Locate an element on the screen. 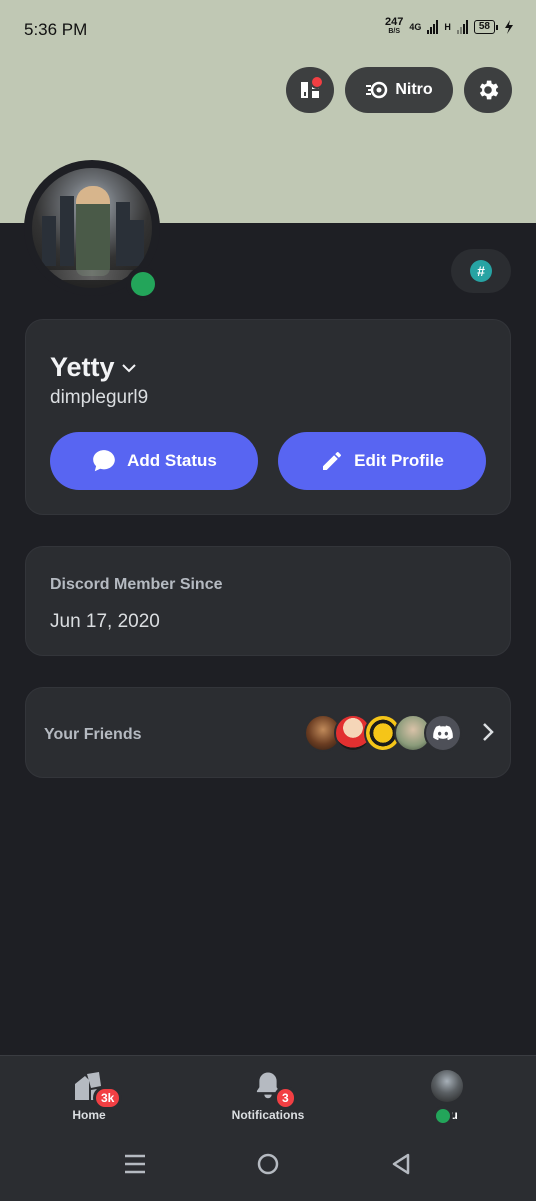  username: dimplegurl9 is located at coordinates (99, 397).